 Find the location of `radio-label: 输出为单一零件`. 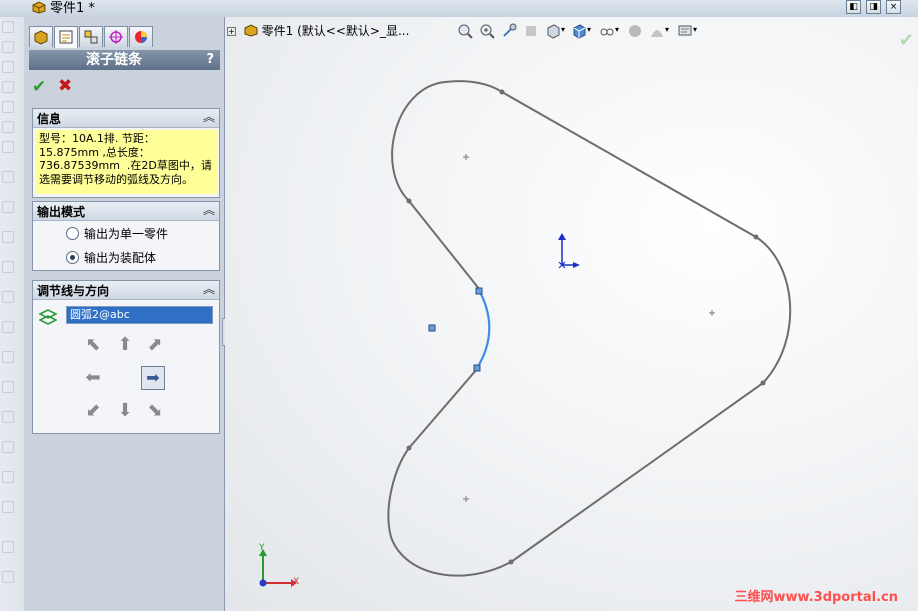

radio-label: 输出为单一零件 is located at coordinates (126, 234).